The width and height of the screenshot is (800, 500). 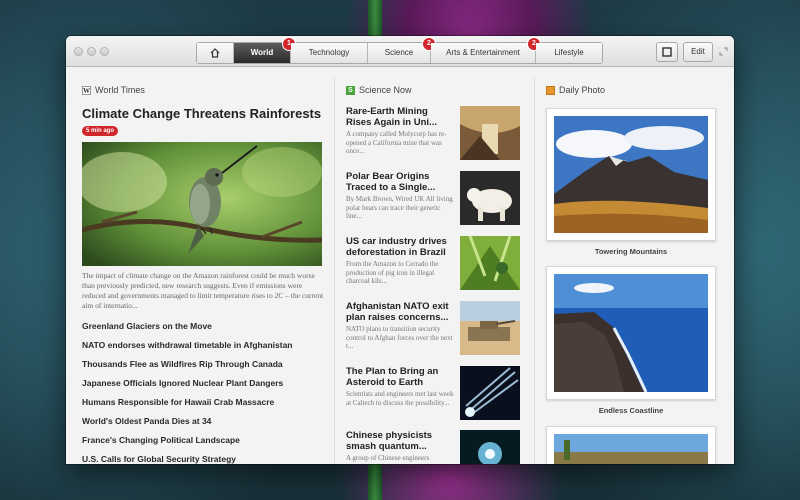 I want to click on quantum-thumbnail, so click(x=490, y=447).